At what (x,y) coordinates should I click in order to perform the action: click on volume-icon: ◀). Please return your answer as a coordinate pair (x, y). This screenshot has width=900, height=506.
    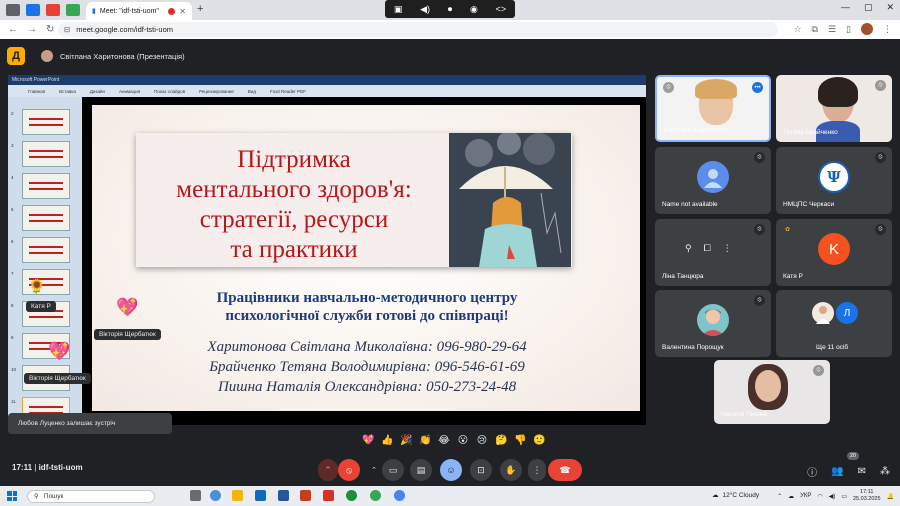
    Looking at the image, I should click on (425, 9).